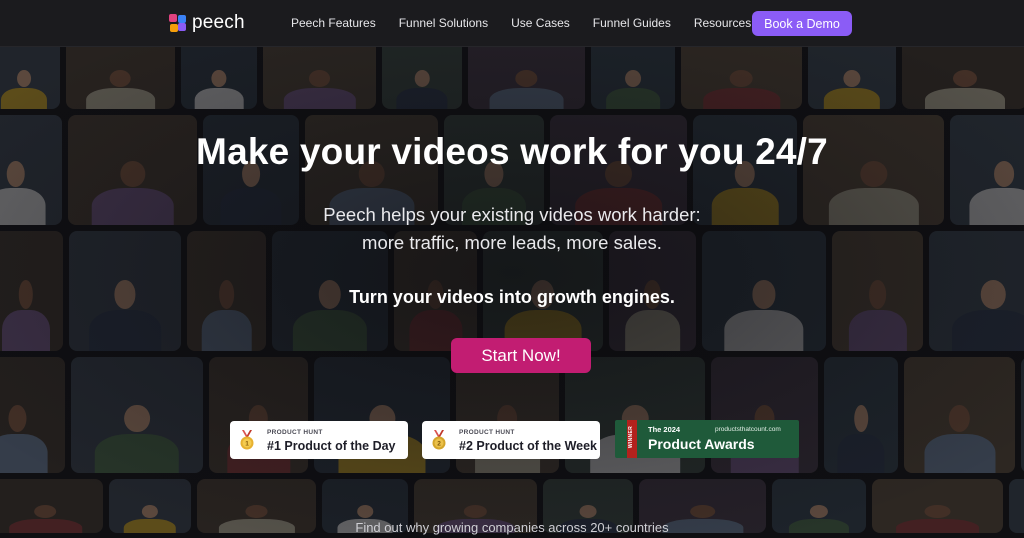 This screenshot has height=538, width=1024. I want to click on start-now-button: Start Now!, so click(521, 355).